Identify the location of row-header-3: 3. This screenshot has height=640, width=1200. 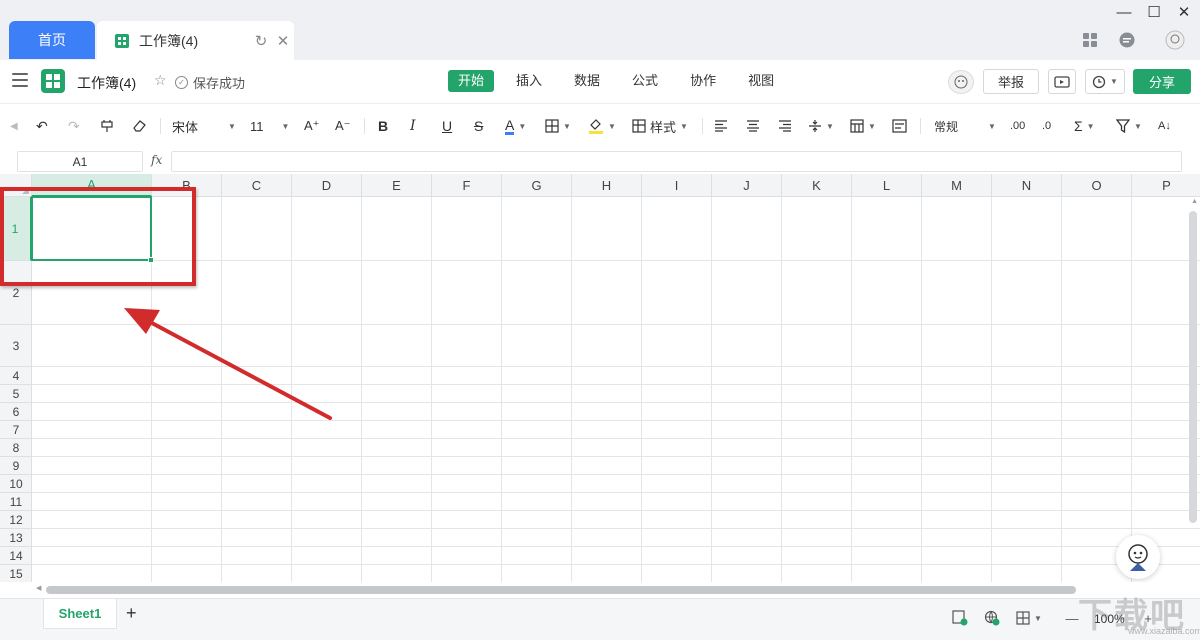
(16, 346).